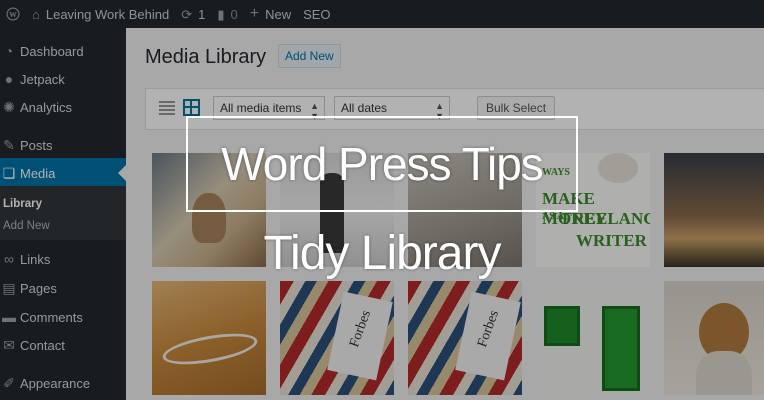  I want to click on site-name-link: ⌂ Leaving Work Behind, so click(100, 14).